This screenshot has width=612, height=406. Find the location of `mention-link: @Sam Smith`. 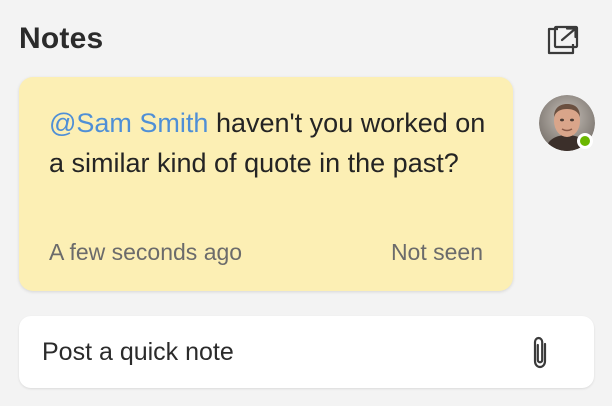

mention-link: @Sam Smith is located at coordinates (128, 123).